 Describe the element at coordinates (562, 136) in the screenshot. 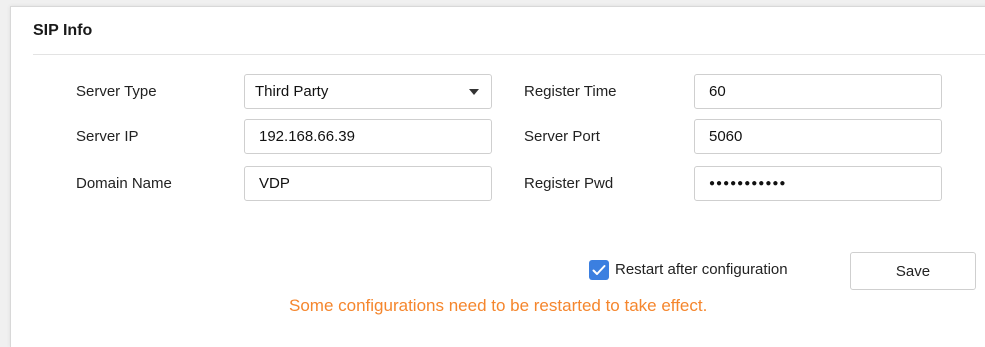

I see `server-port-label: Server Port` at that location.